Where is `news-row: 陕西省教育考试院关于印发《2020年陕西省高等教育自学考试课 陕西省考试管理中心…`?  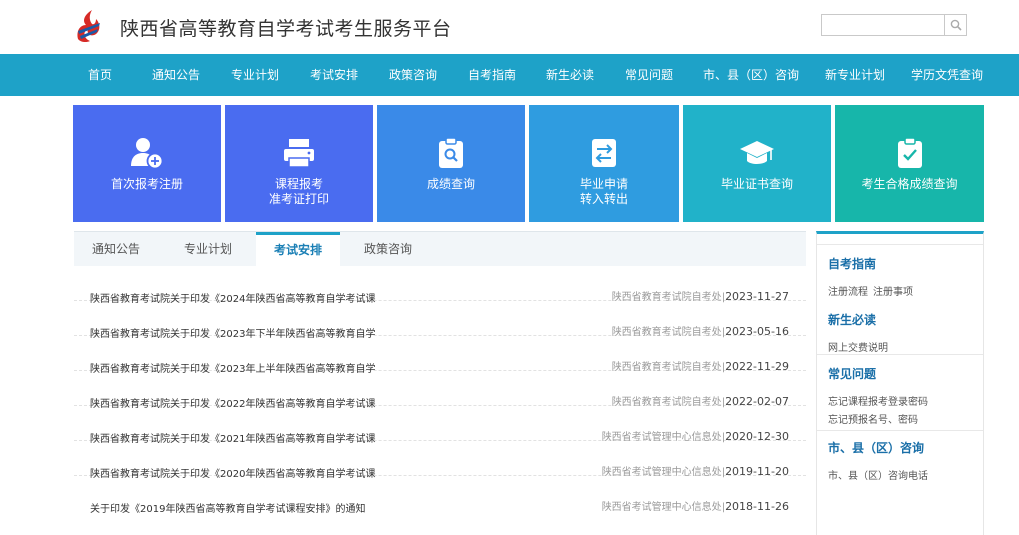
news-row: 陕西省教育考试院关于印发《2020年陕西省高等教育自学考试课 陕西省考试管理中心… is located at coordinates (440, 460).